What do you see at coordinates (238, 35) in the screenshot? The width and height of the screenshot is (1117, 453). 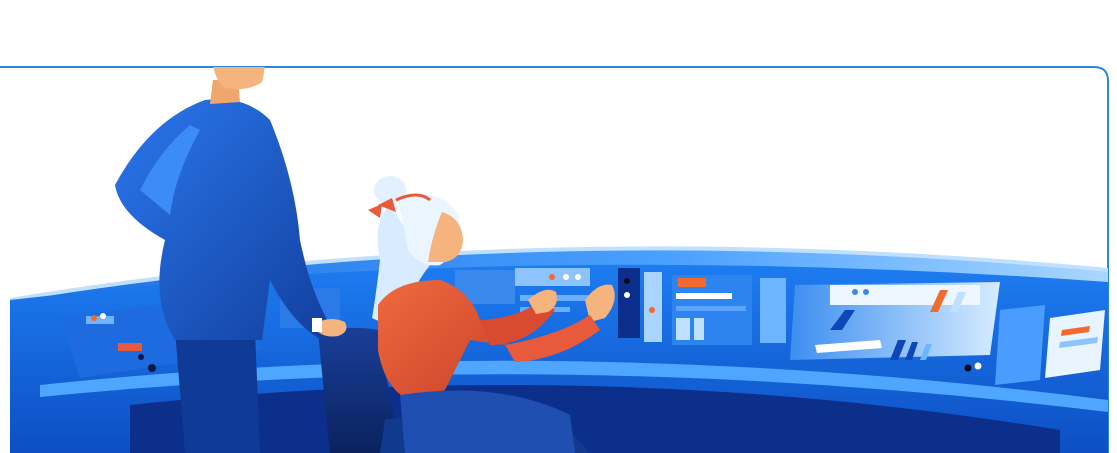 I see `man-hair` at bounding box center [238, 35].